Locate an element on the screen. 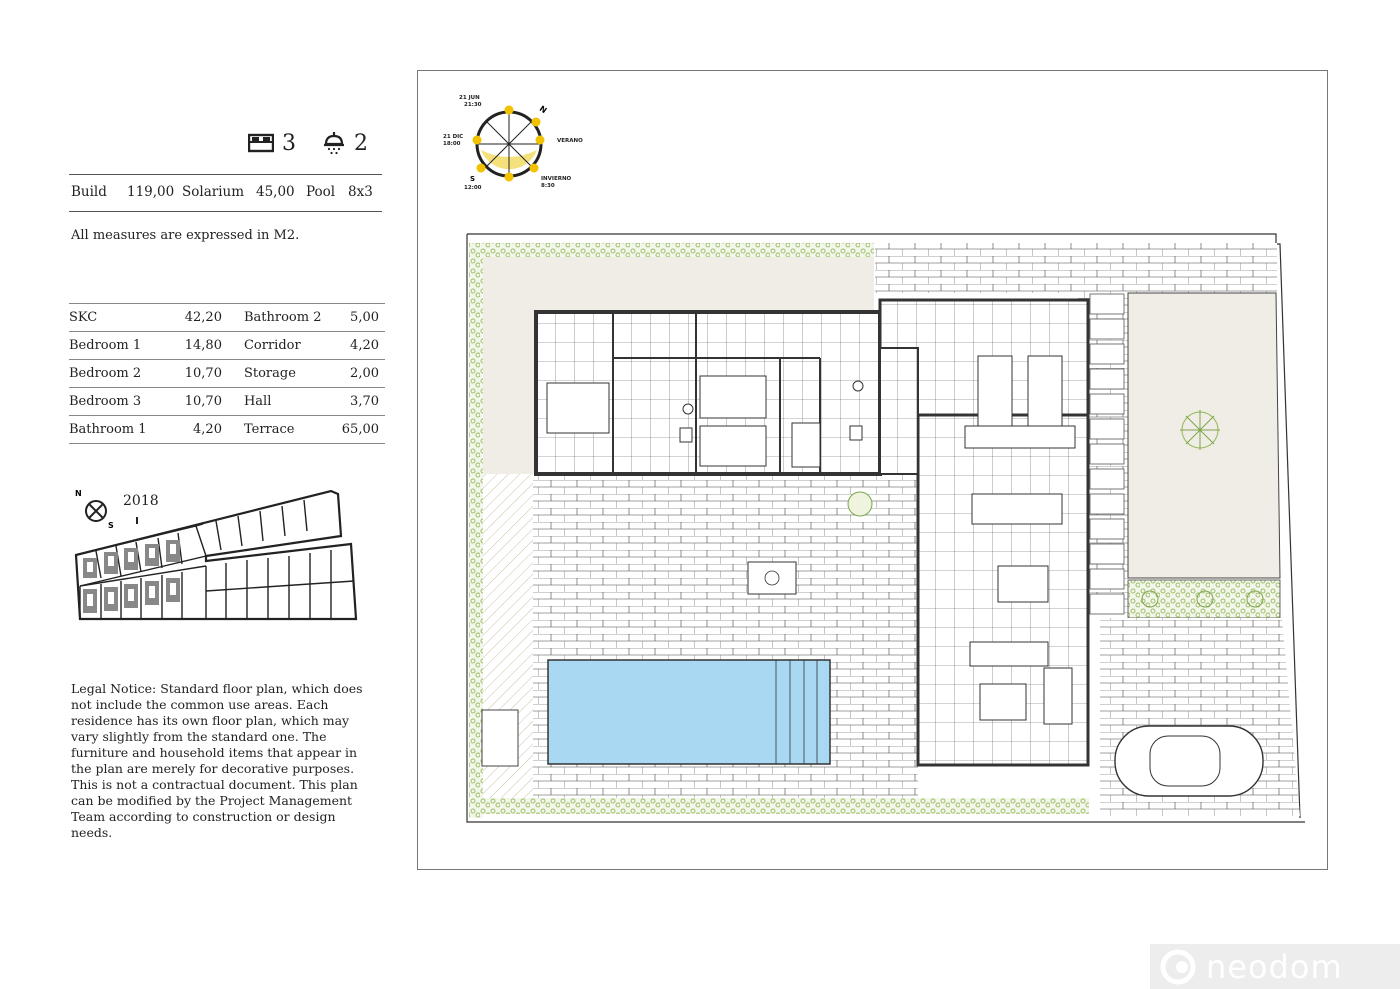 The width and height of the screenshot is (1400, 989). tv-unit is located at coordinates (1009, 654).